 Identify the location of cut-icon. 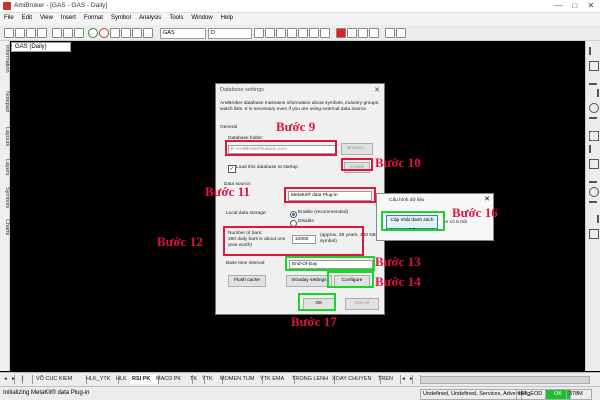
(57, 33).